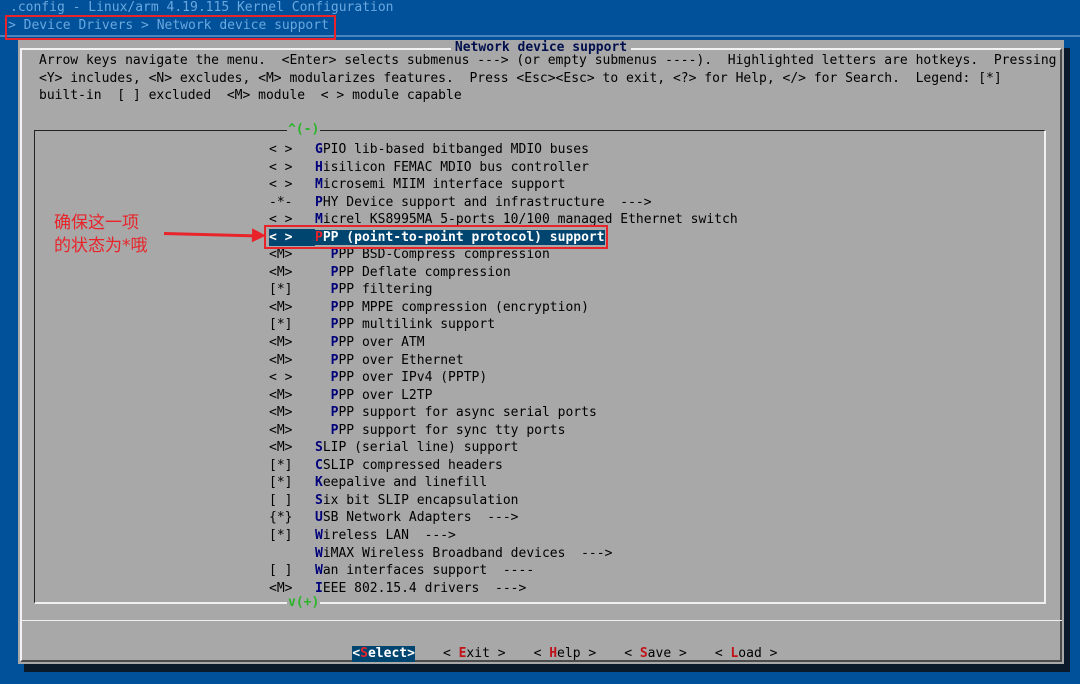 The height and width of the screenshot is (684, 1080). I want to click on menu-item-label: icrosemi MIIM interface support, so click(444, 185).